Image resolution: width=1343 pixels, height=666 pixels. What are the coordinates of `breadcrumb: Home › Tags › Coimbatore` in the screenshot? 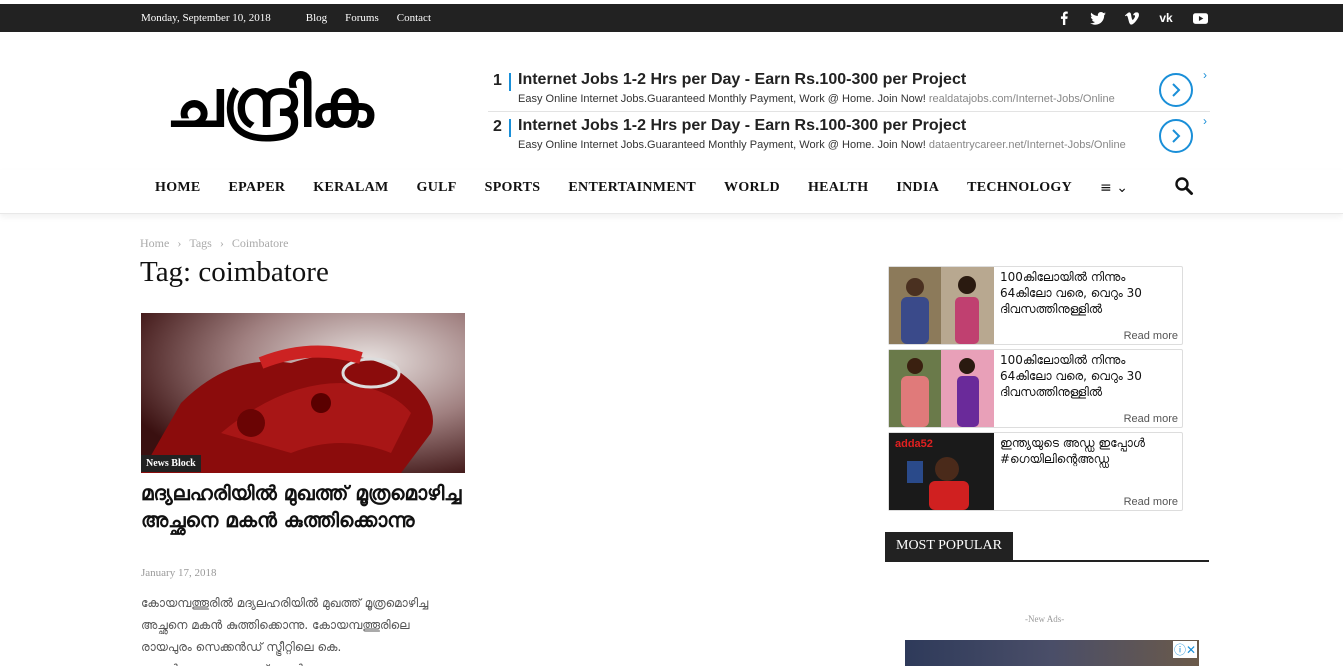 It's located at (214, 243).